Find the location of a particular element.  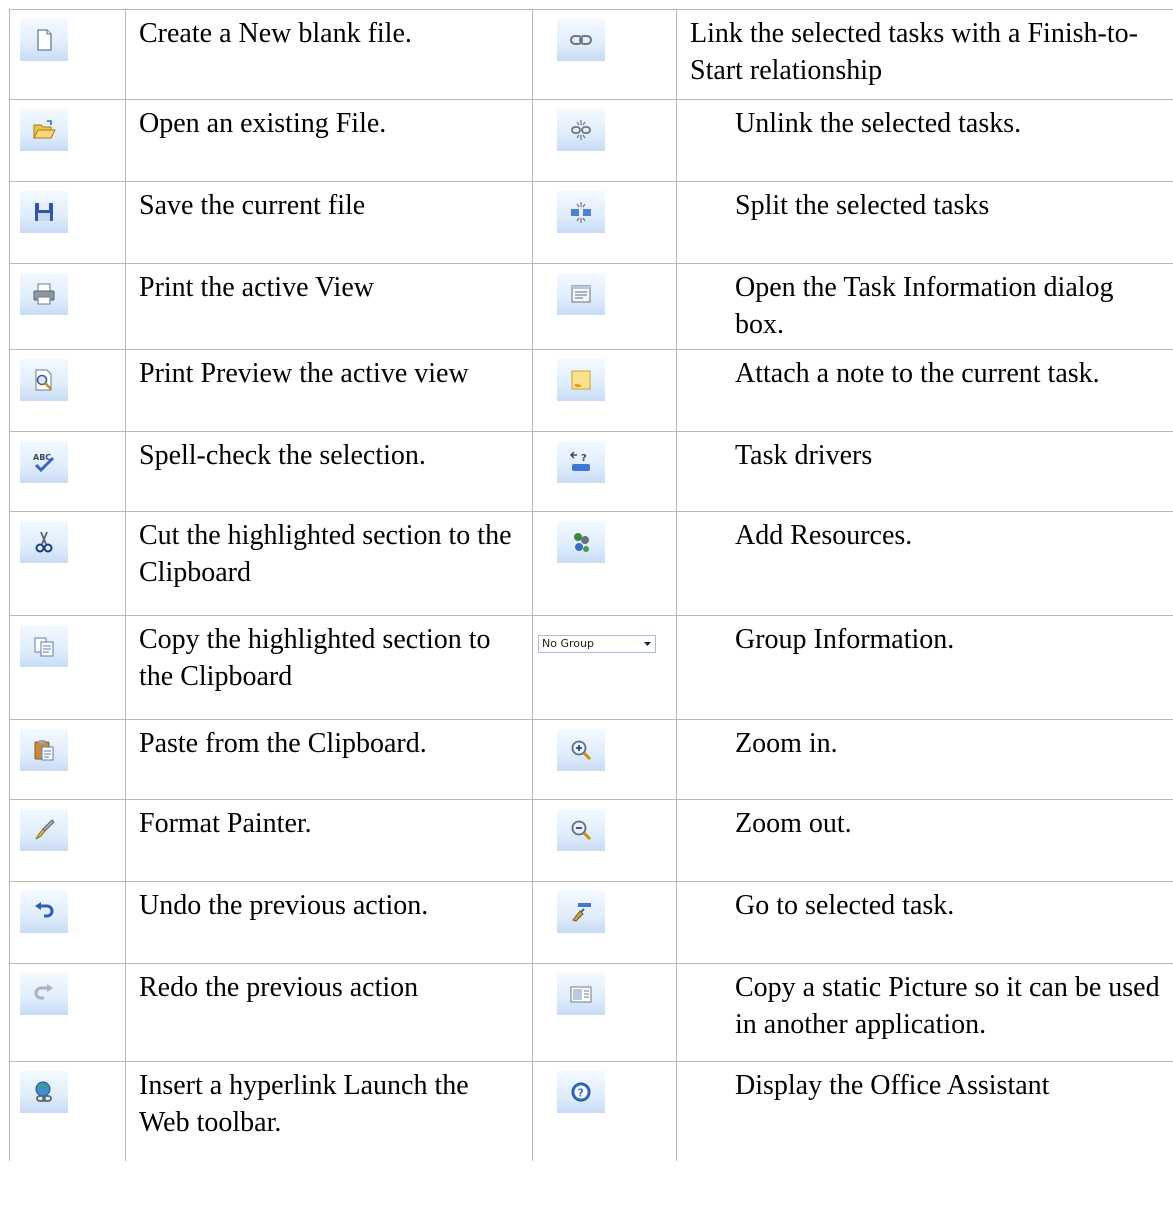

description: Attach a note to the current task. is located at coordinates (924, 390).